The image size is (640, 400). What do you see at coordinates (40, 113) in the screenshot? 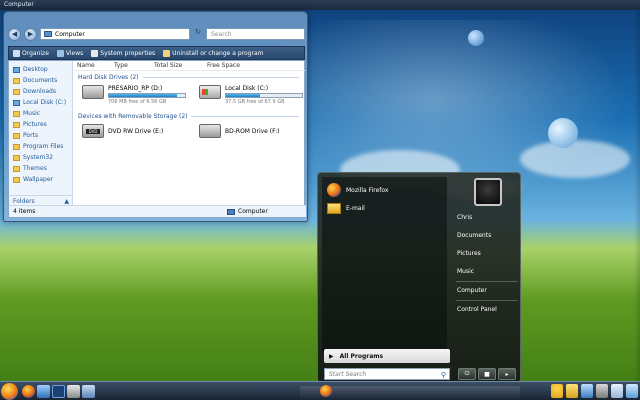
I see `nav-item-music: Music` at bounding box center [40, 113].